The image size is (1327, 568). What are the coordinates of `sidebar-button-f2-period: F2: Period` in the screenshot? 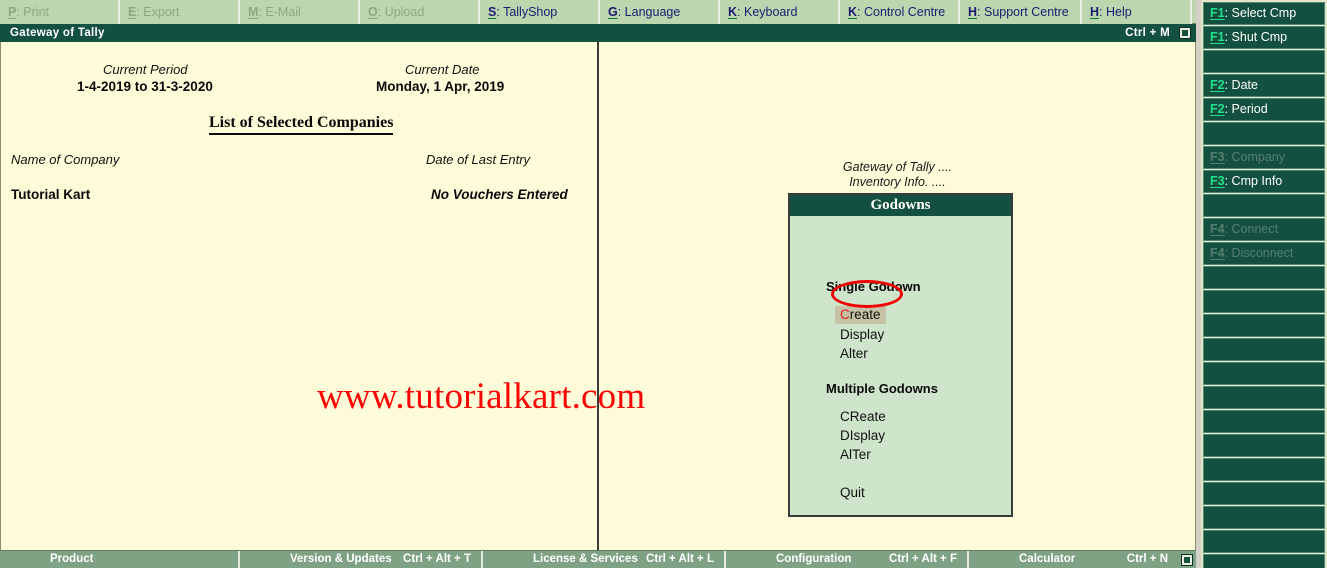 It's located at (1264, 109).